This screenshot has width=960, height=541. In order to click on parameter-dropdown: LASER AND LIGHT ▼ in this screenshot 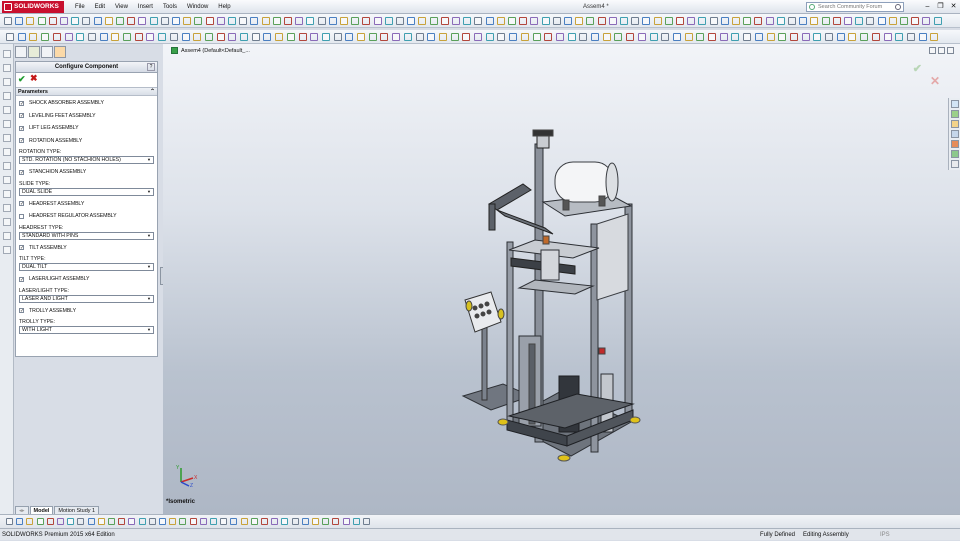, I will do `click(86, 298)`.